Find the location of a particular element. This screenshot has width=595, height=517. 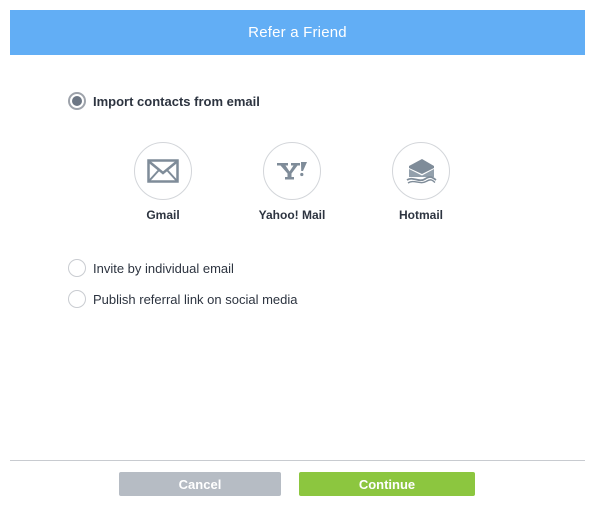

yahoo-icon is located at coordinates (292, 171).